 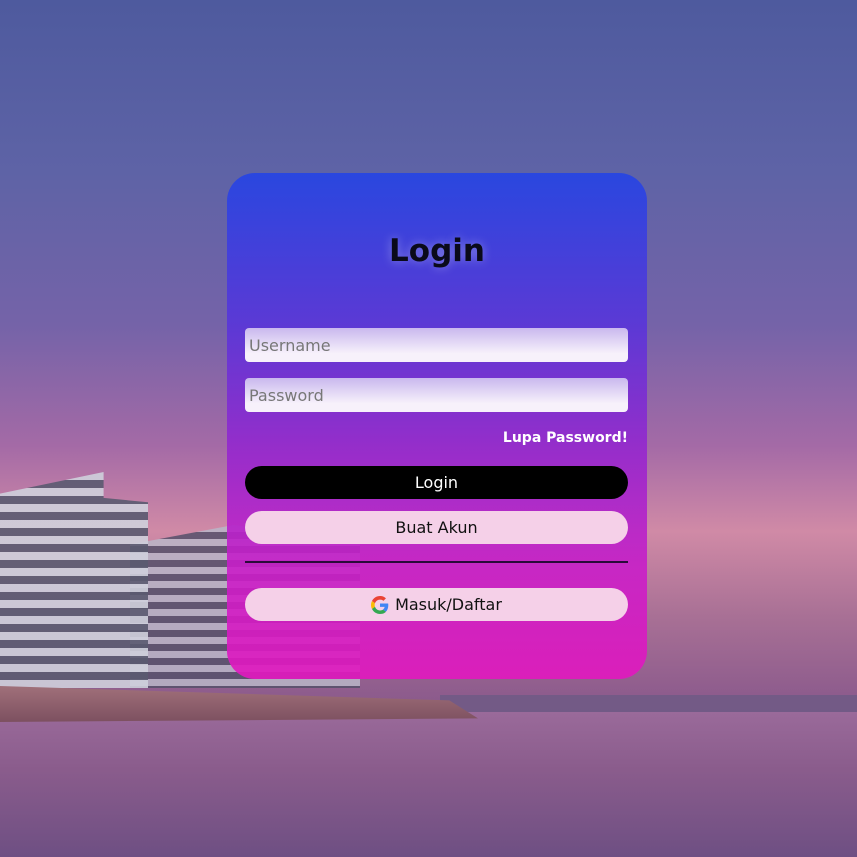 What do you see at coordinates (565, 438) in the screenshot?
I see `forgot-password-link: Lupa Password!` at bounding box center [565, 438].